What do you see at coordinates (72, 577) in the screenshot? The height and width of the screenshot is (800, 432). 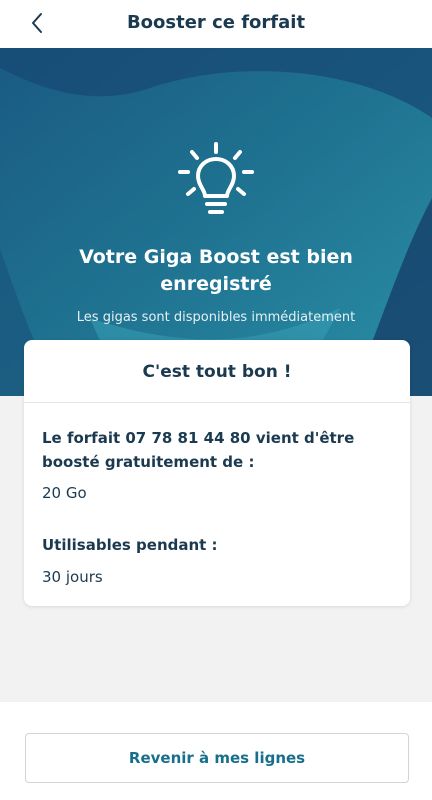 I see `duration-value: 30 jours` at bounding box center [72, 577].